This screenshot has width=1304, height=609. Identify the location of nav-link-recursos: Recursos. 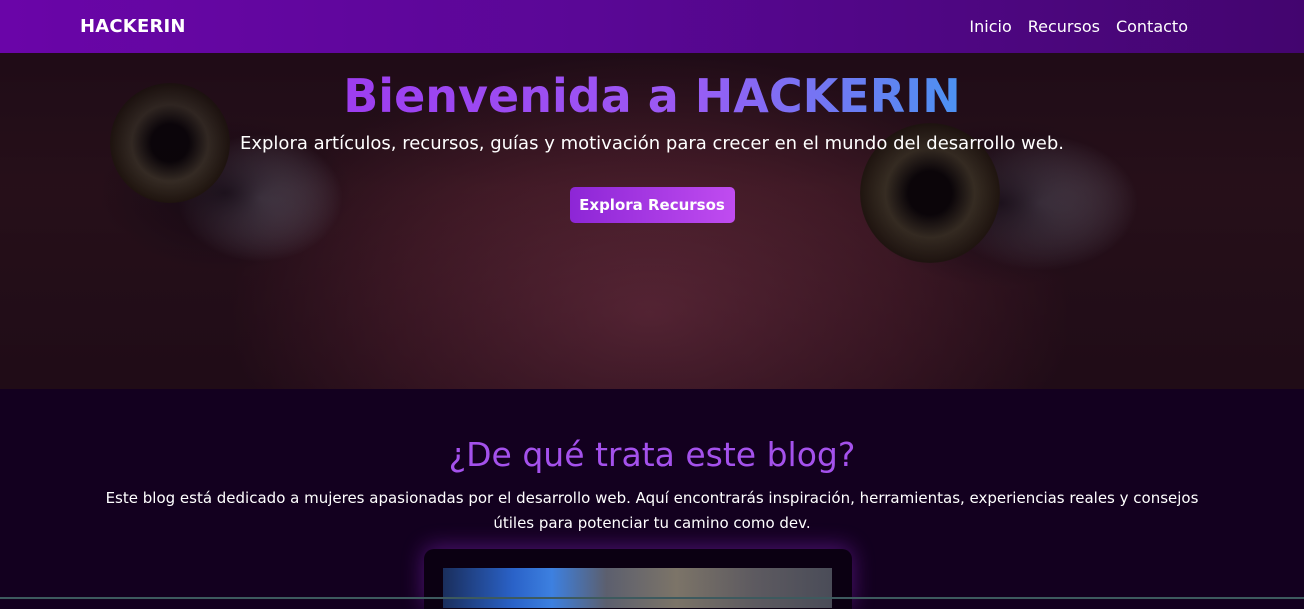
(1064, 26).